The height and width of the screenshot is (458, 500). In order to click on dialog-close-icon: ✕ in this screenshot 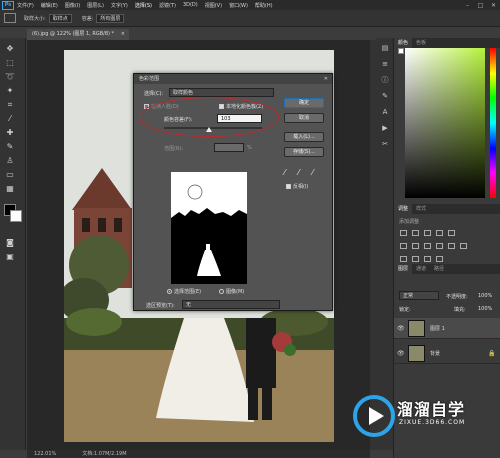, I will do `click(326, 79)`.